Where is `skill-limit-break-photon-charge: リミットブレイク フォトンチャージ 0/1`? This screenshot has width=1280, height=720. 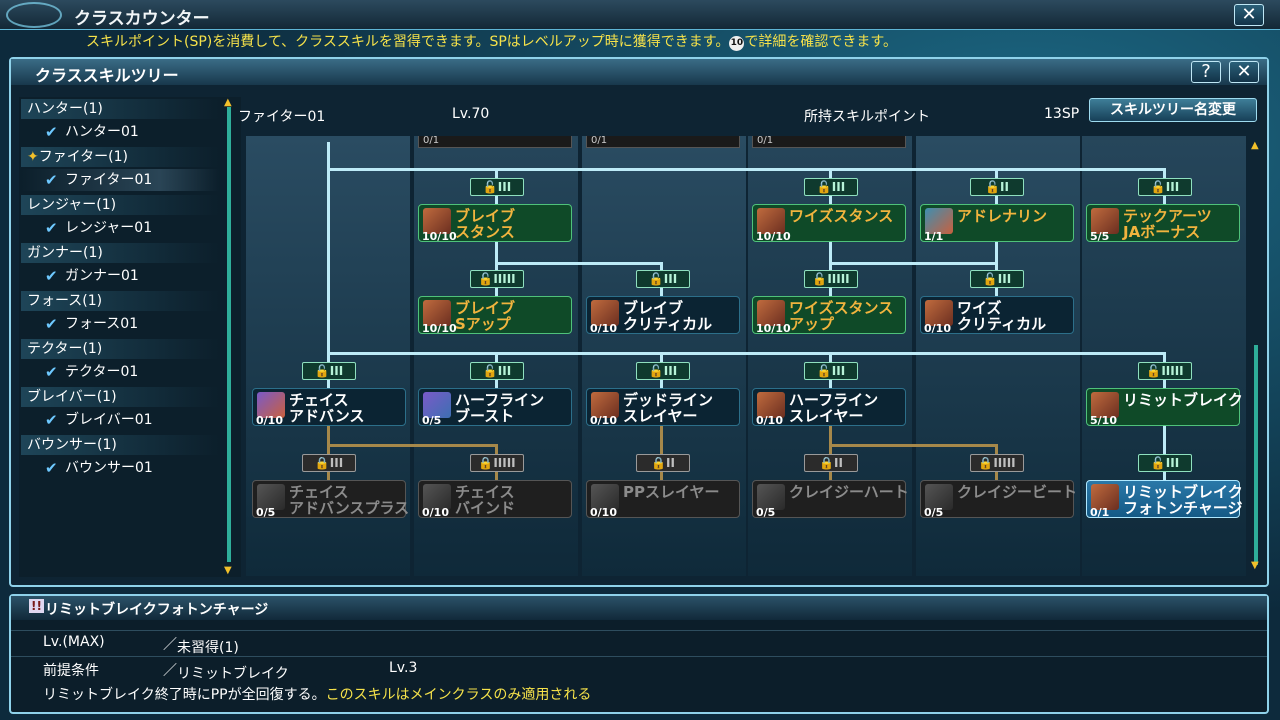
skill-limit-break-photon-charge: リミットブレイク フォトンチャージ 0/1 is located at coordinates (1164, 499).